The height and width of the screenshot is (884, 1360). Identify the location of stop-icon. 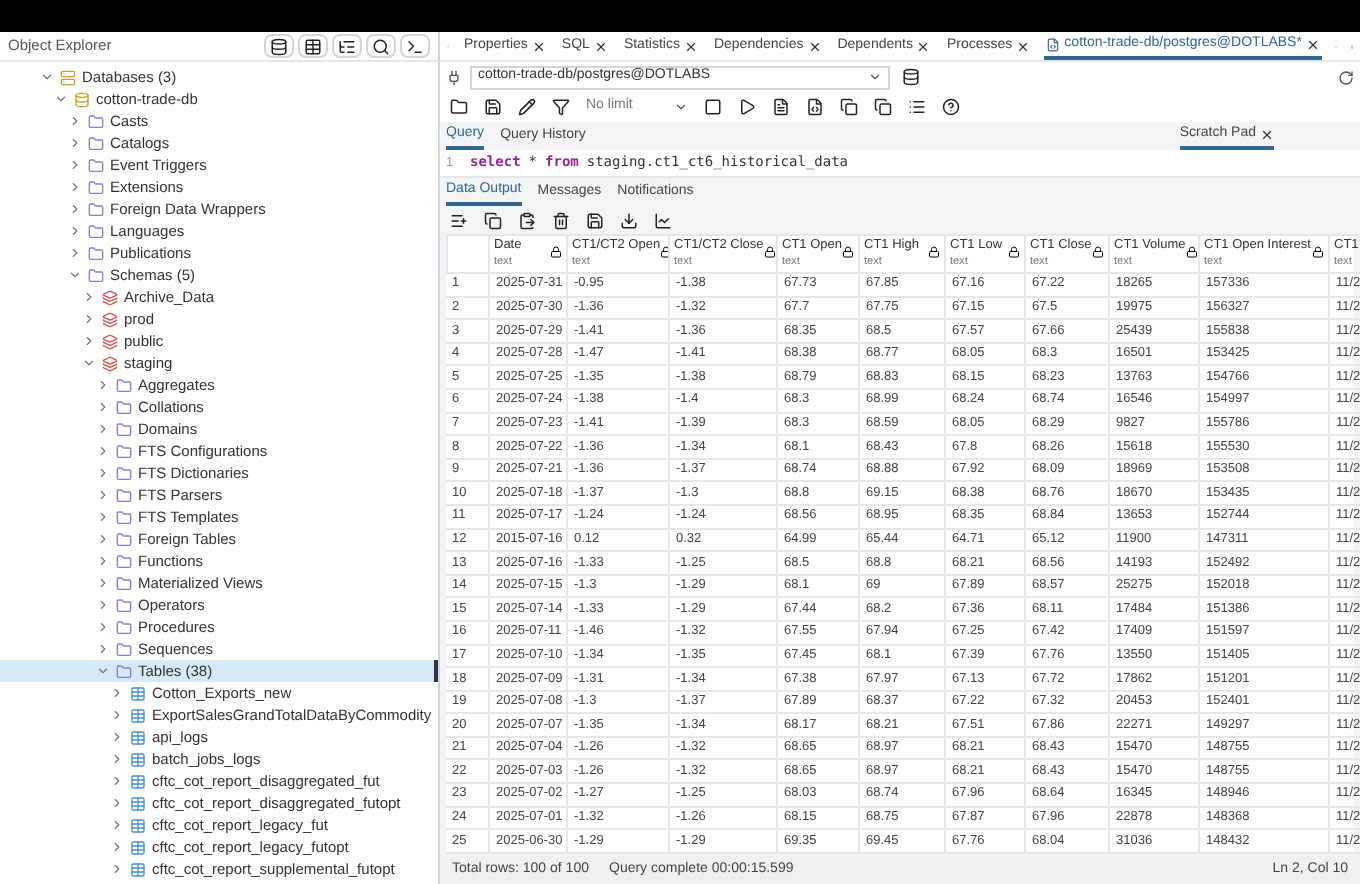
(713, 107).